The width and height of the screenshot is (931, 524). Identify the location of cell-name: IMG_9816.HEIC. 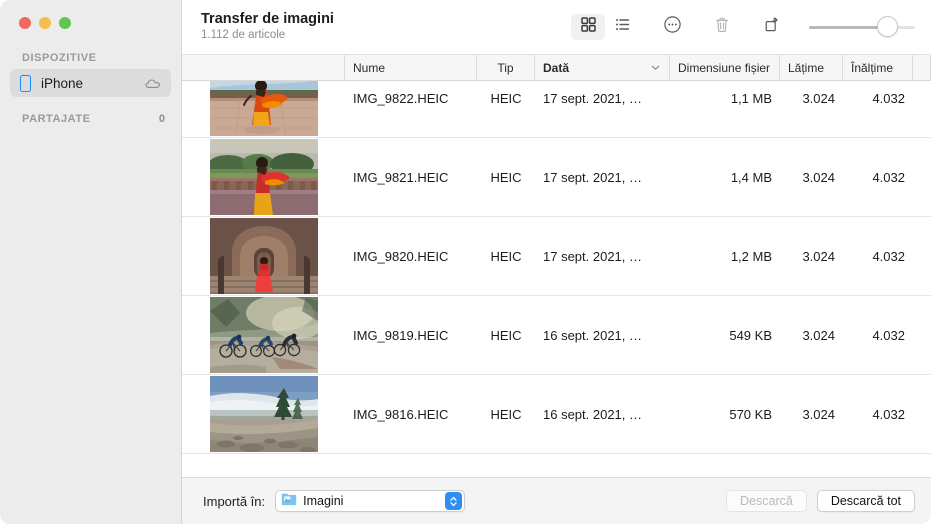
(401, 414).